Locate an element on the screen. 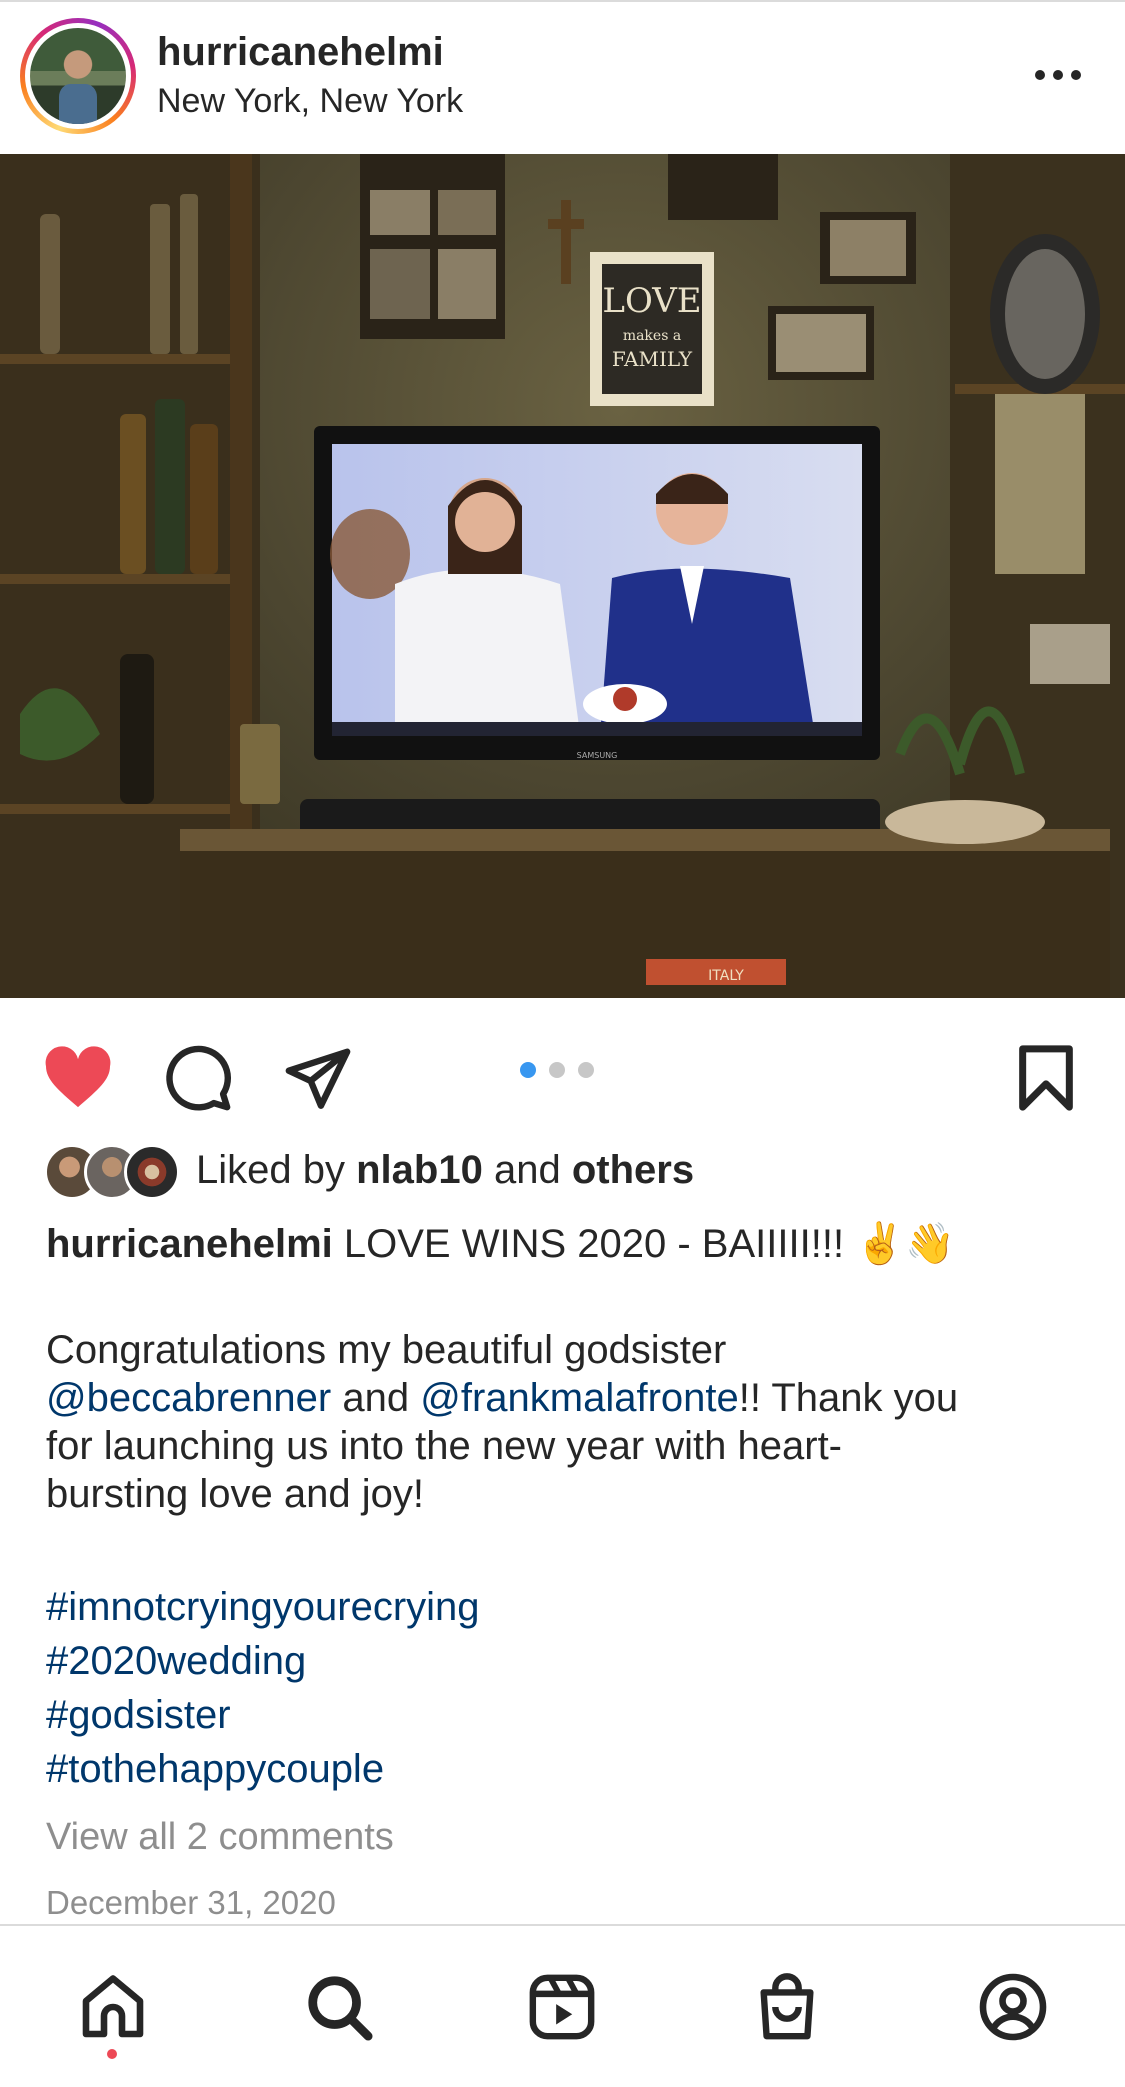  hashtag-link: #2020wedding is located at coordinates (263, 1661).